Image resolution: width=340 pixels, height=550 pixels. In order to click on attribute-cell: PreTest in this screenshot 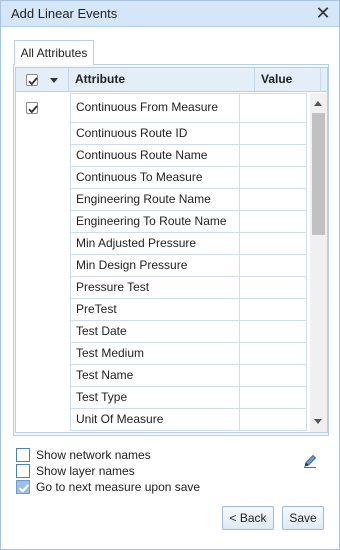, I will do `click(155, 310)`.